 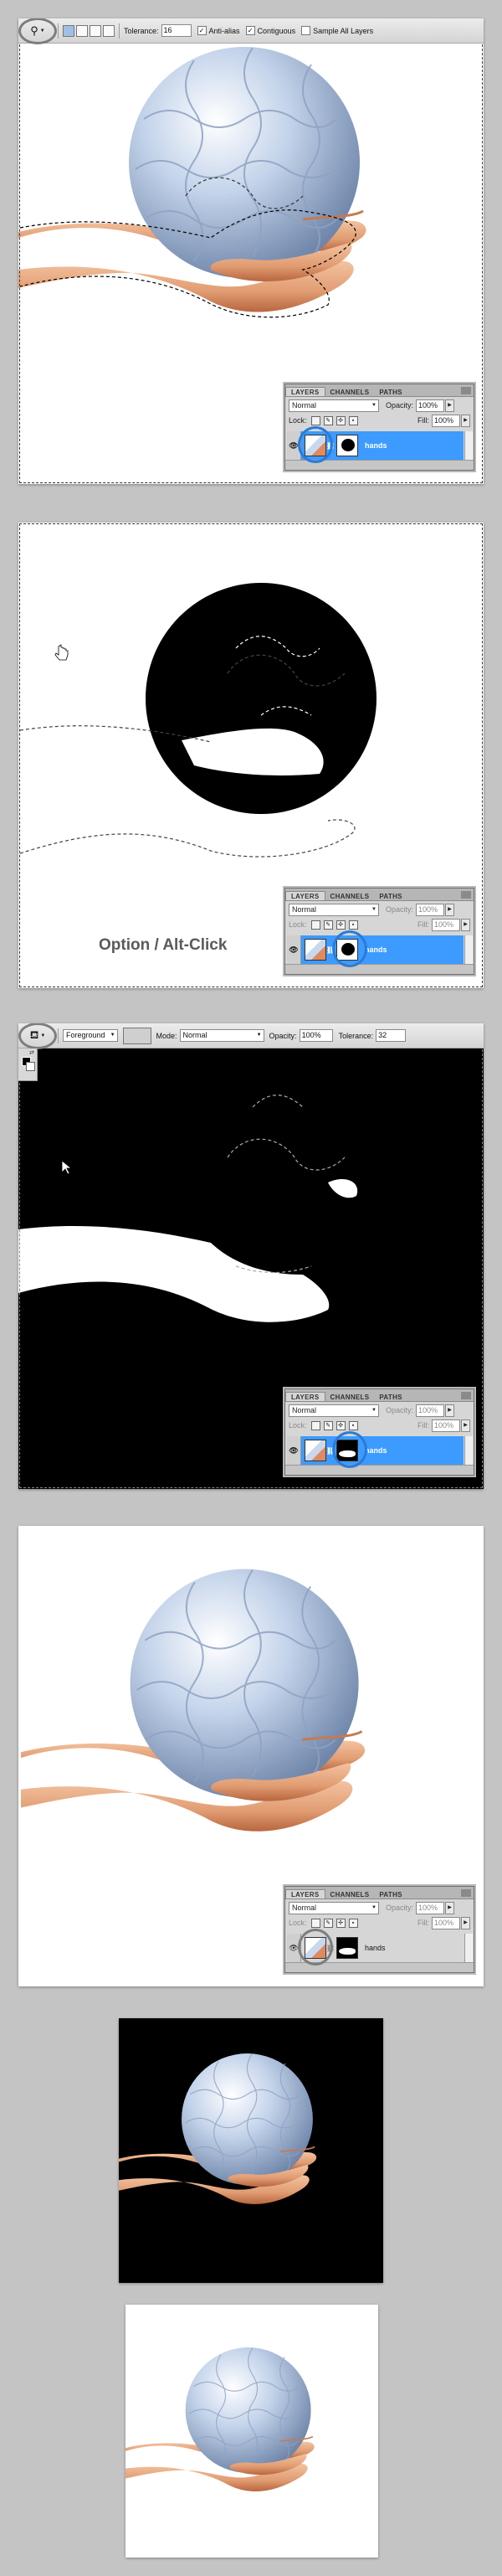 What do you see at coordinates (337, 30) in the screenshot?
I see `sample-all-layers-checkbox: Sample All Layers` at bounding box center [337, 30].